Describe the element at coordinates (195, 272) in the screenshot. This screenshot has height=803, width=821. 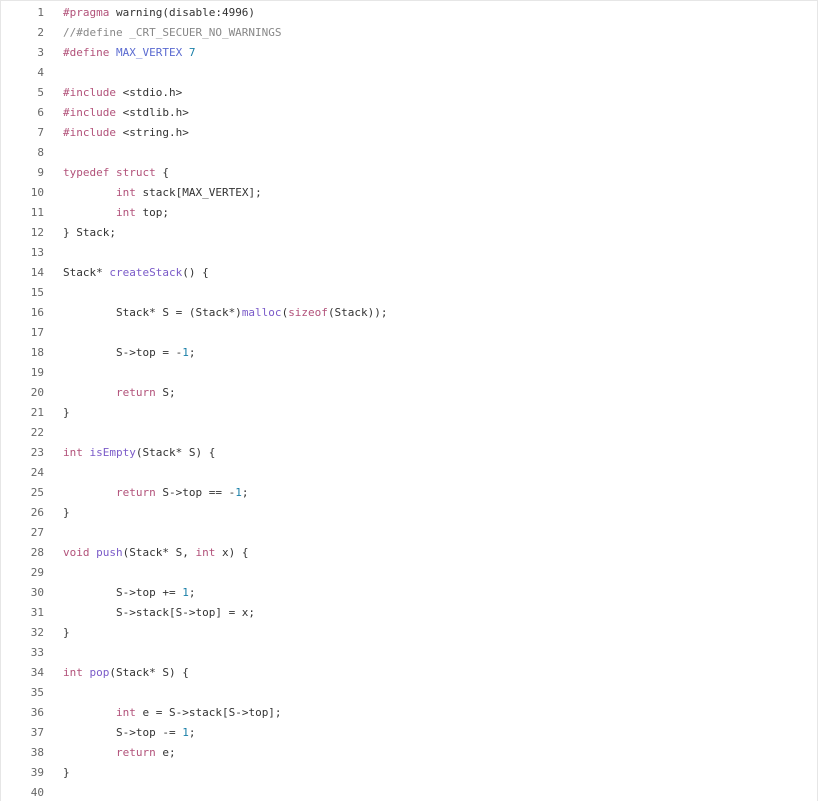
I see `code-token: () {` at that location.